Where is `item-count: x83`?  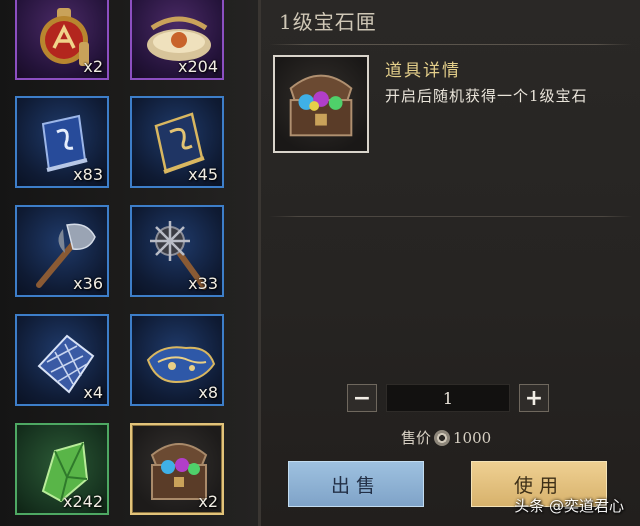 item-count: x83 is located at coordinates (88, 174).